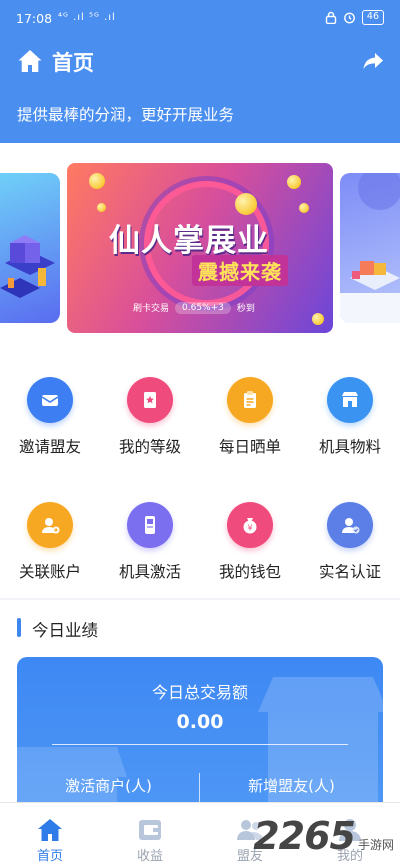 This screenshot has width=400, height=866. Describe the element at coordinates (350, 400) in the screenshot. I see `store-icon` at that location.